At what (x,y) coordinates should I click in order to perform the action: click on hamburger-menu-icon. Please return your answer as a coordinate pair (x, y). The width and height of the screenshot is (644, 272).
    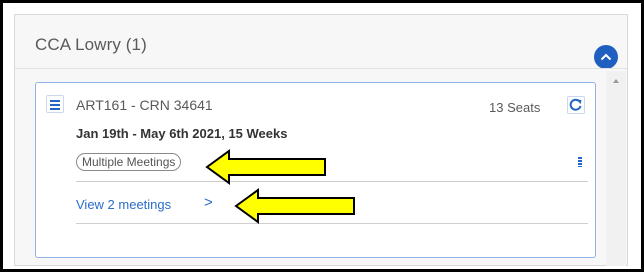
    Looking at the image, I should click on (55, 104).